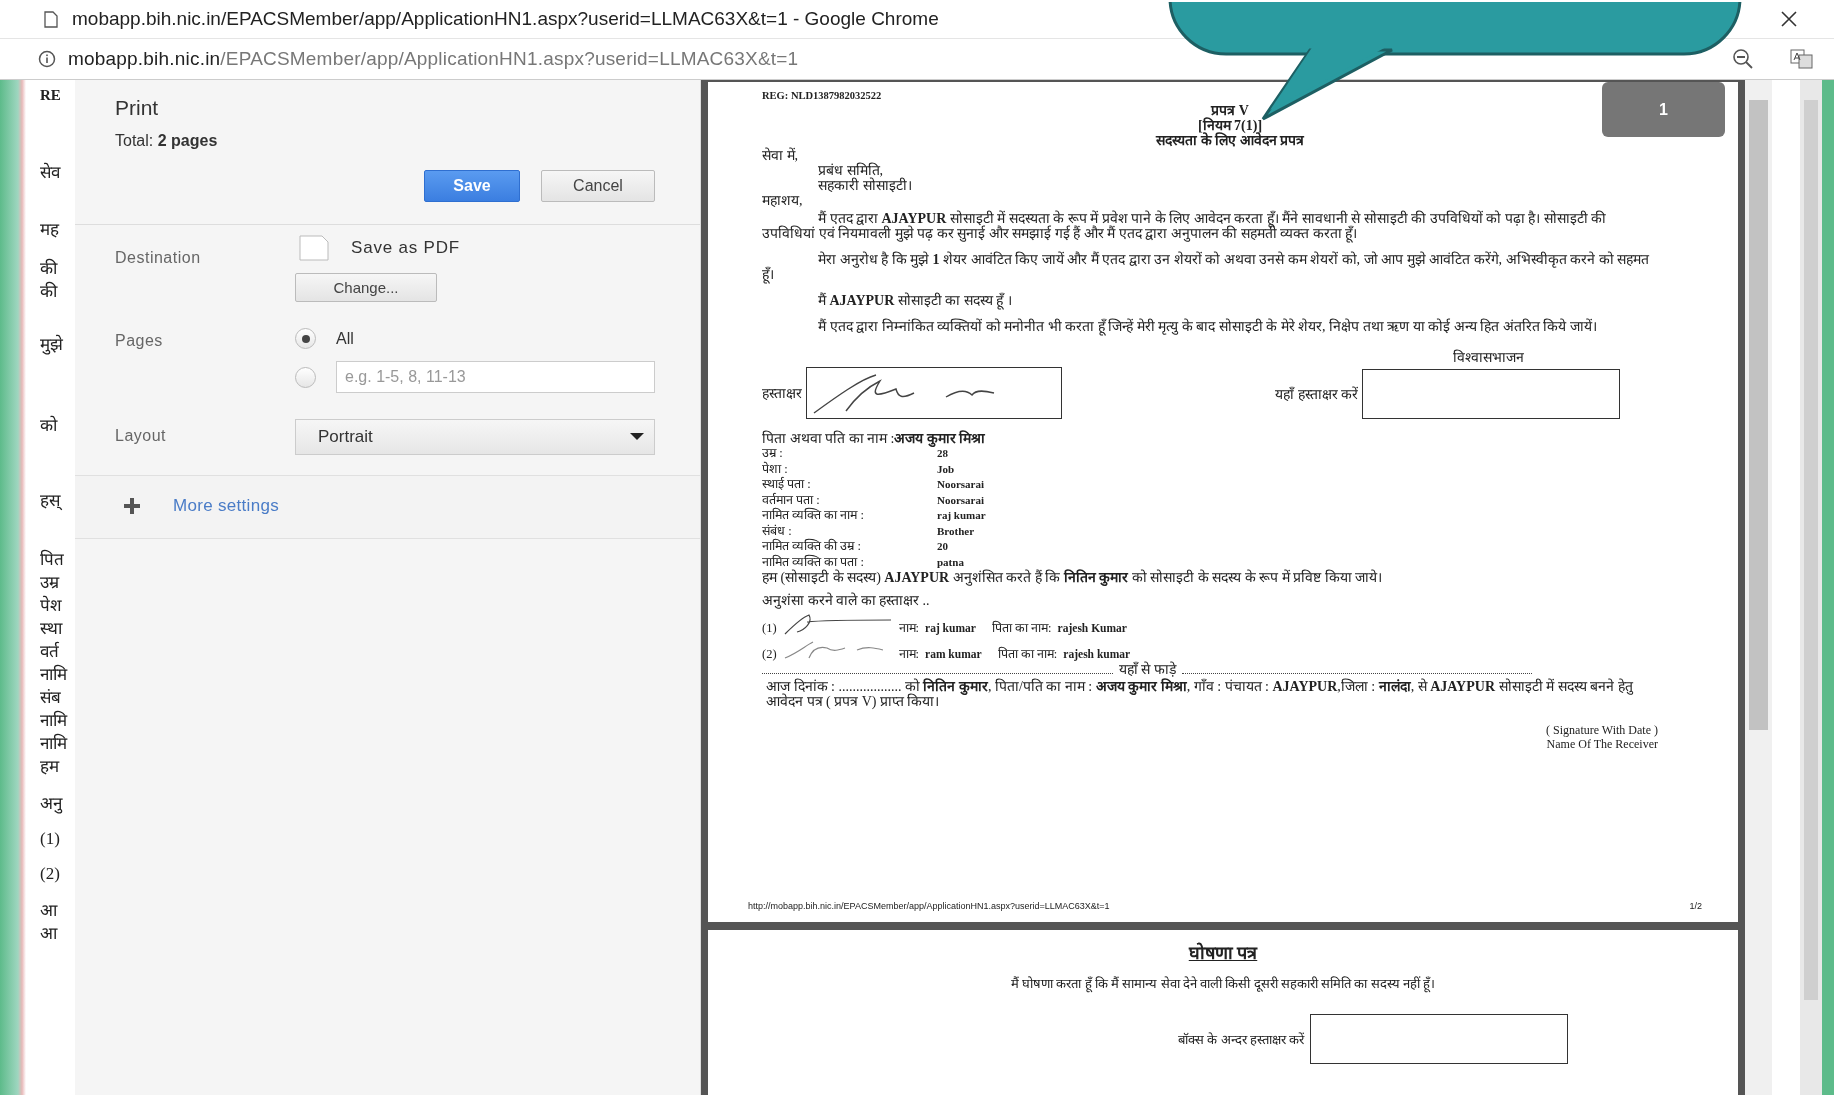  What do you see at coordinates (51, 500) in the screenshot?
I see `page-text-fragment: हस्` at bounding box center [51, 500].